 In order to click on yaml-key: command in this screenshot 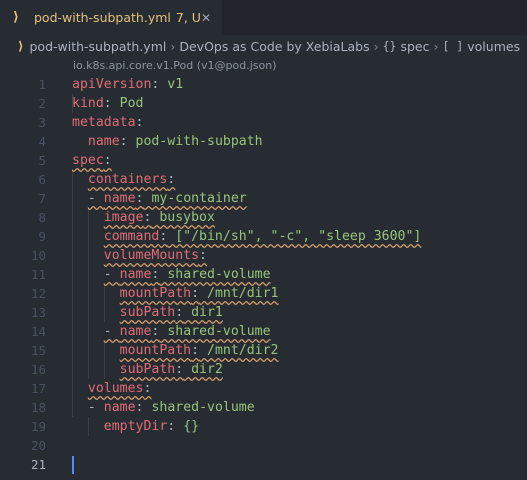, I will do `click(131, 236)`.